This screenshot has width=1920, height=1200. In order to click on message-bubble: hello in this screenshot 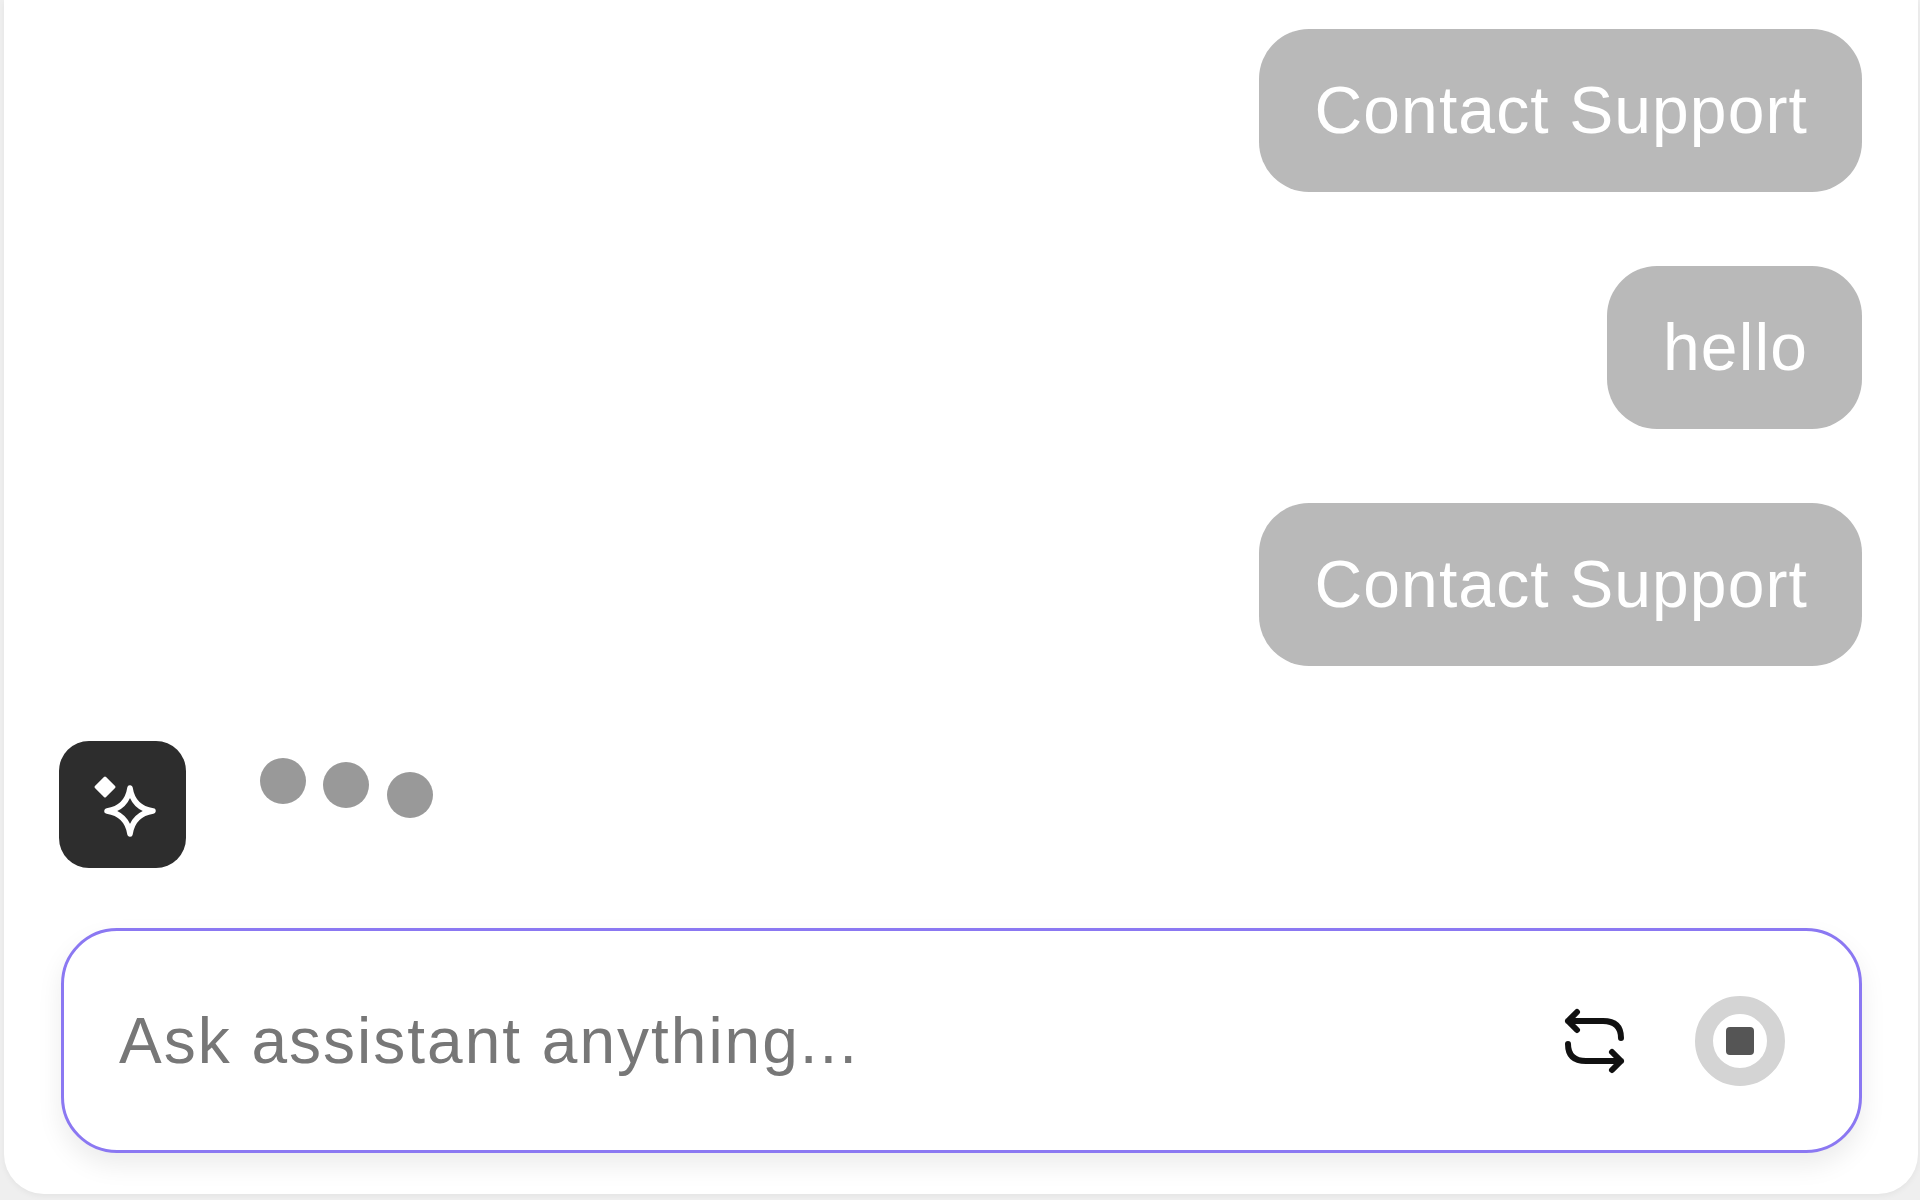, I will do `click(1734, 347)`.